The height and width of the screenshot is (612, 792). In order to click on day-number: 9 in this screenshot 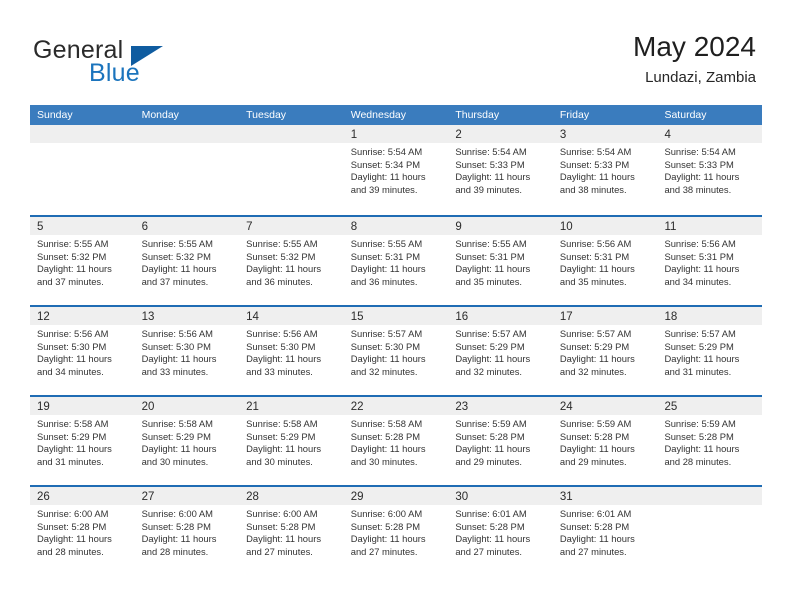, I will do `click(458, 227)`.